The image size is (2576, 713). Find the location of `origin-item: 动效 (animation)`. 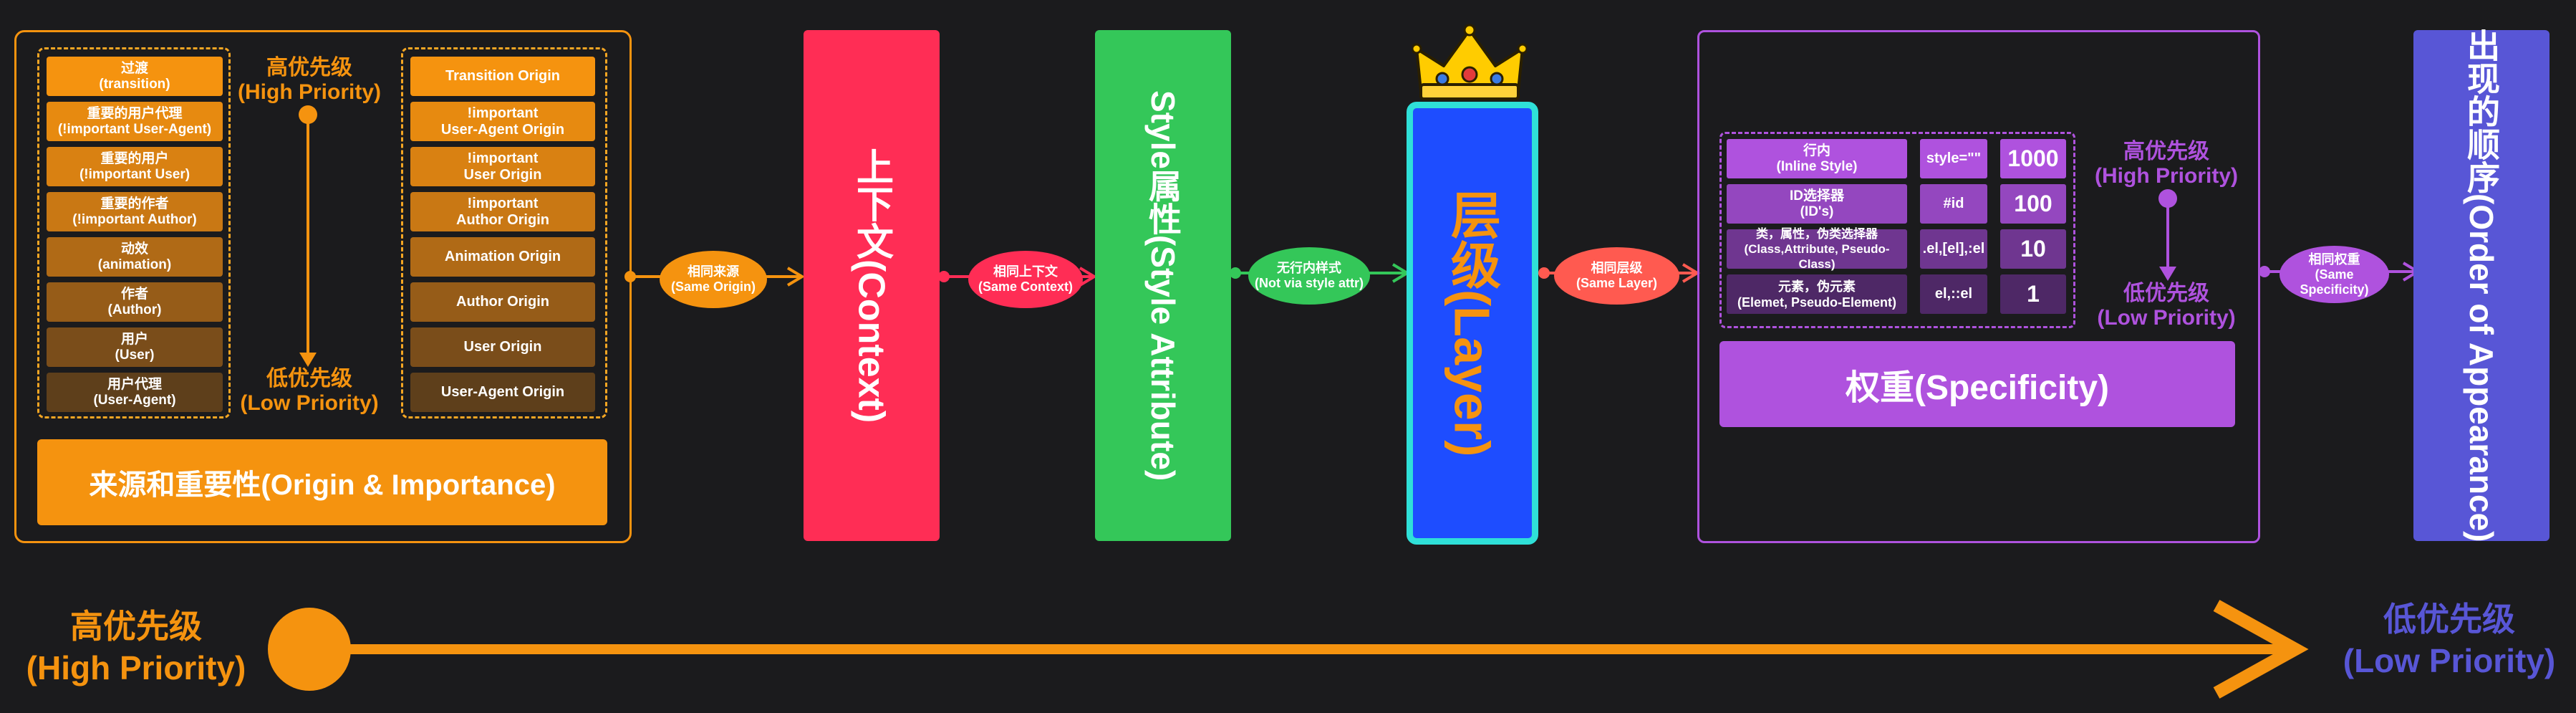

origin-item: 动效 (animation) is located at coordinates (135, 257).